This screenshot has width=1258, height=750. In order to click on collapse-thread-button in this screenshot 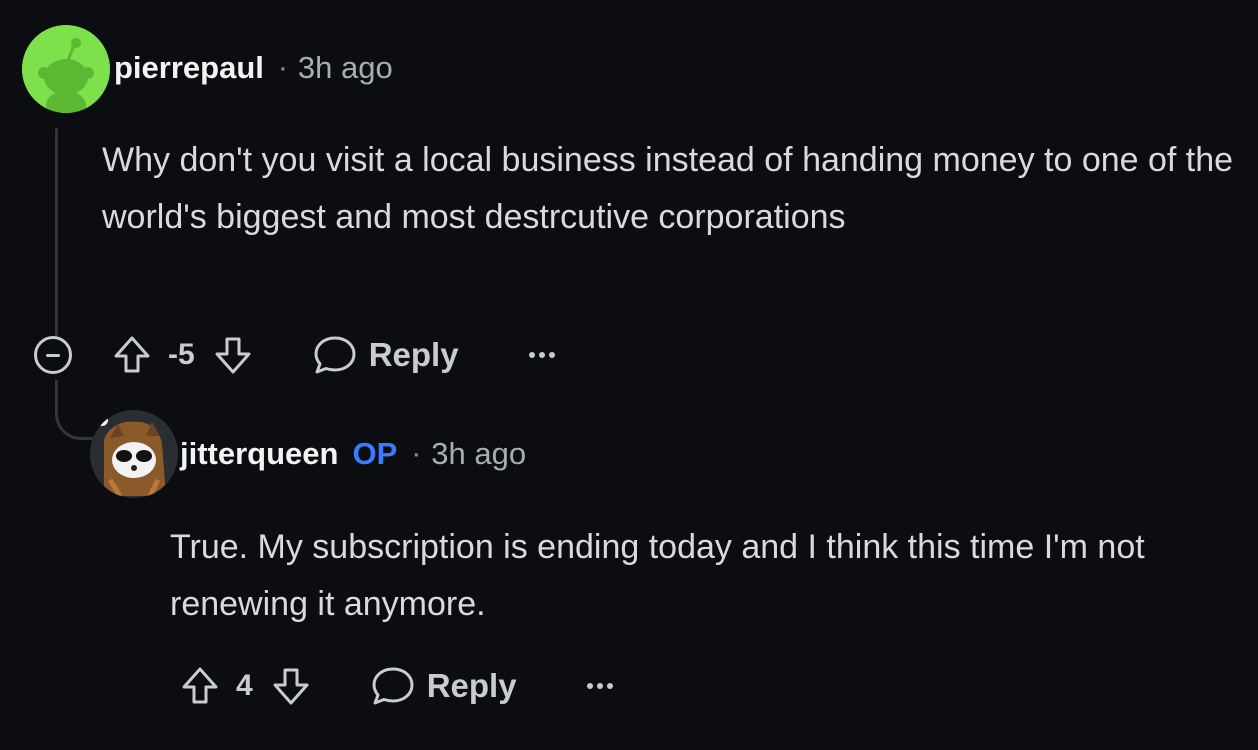, I will do `click(53, 355)`.